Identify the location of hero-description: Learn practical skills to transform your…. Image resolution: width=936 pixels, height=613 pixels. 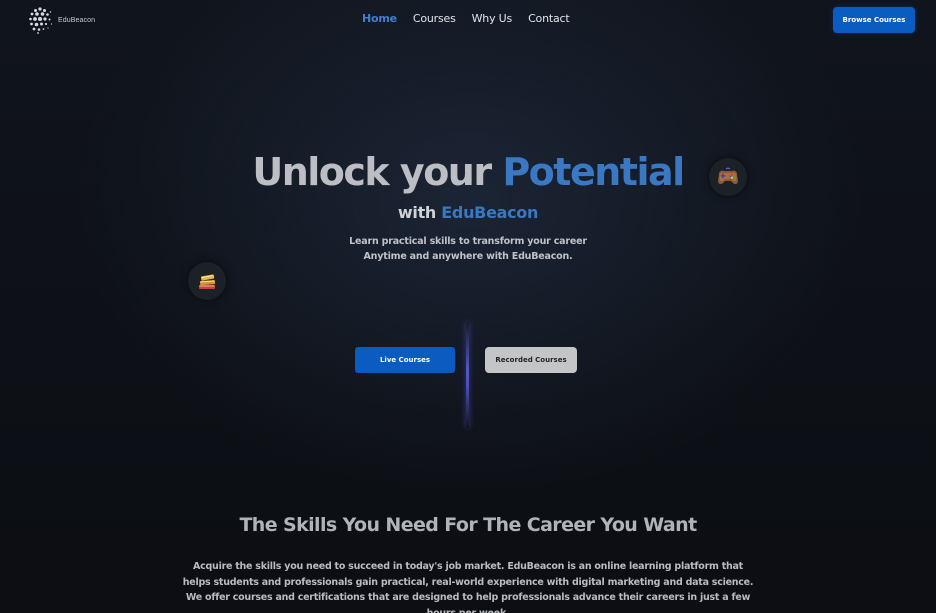
(468, 249).